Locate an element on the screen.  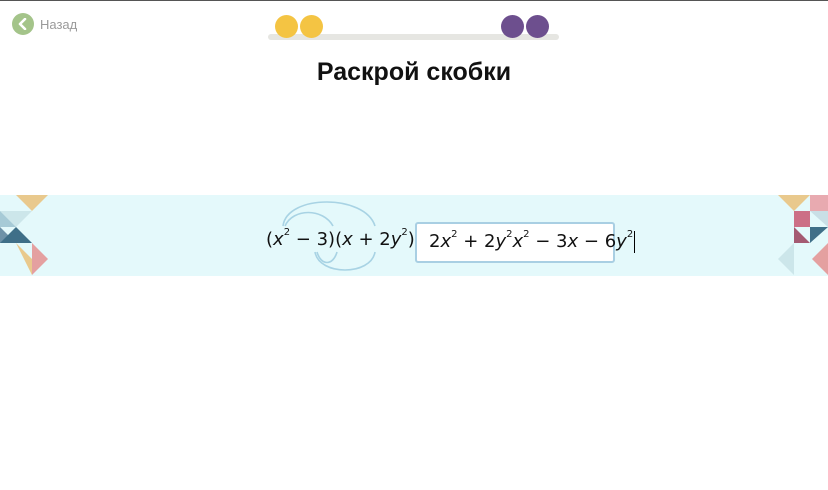
task-title: Раскрой скобки is located at coordinates (414, 72).